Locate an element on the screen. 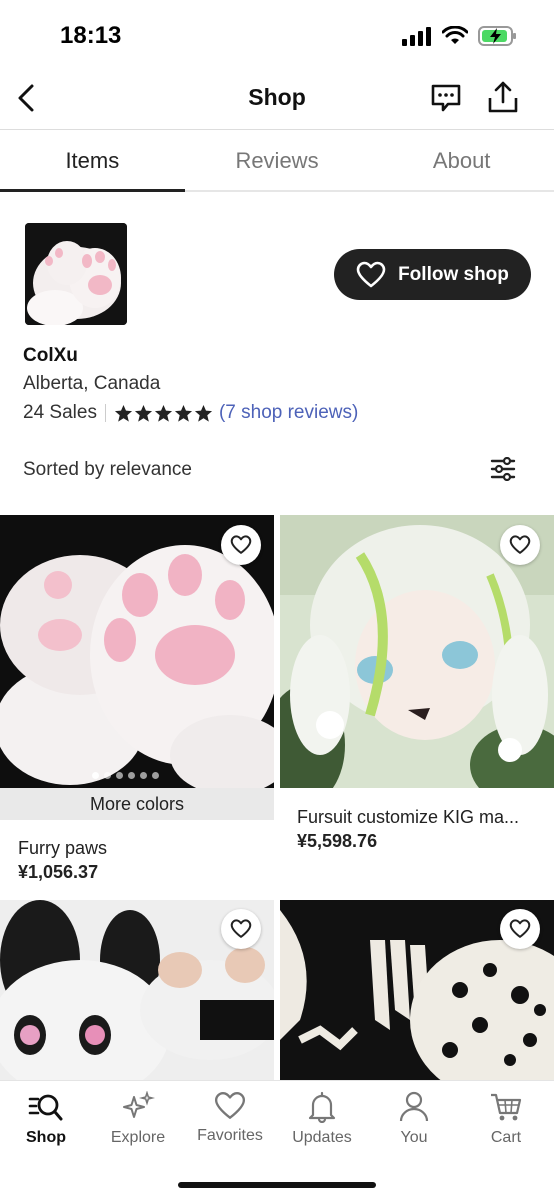 The height and width of the screenshot is (1200, 554). page-title: Shop is located at coordinates (277, 97).